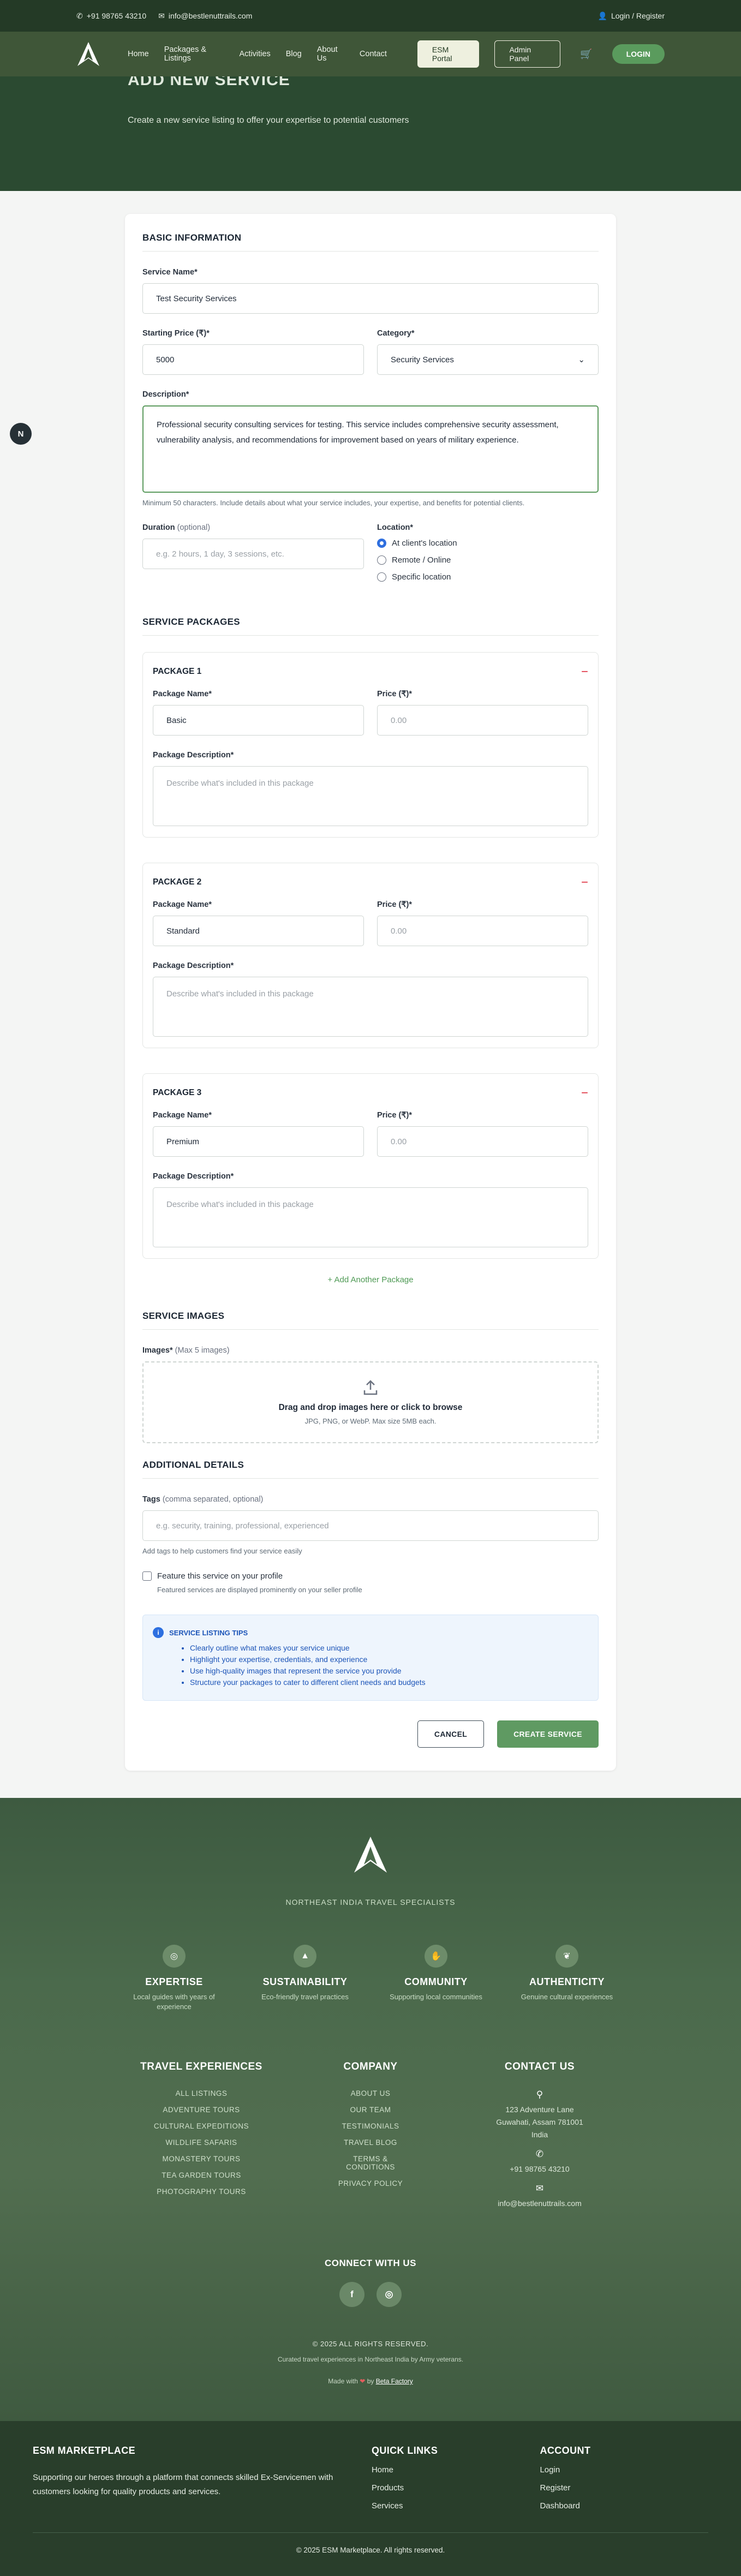 The height and width of the screenshot is (2576, 741). What do you see at coordinates (586, 54) in the screenshot?
I see `cart-icon: 🛒` at bounding box center [586, 54].